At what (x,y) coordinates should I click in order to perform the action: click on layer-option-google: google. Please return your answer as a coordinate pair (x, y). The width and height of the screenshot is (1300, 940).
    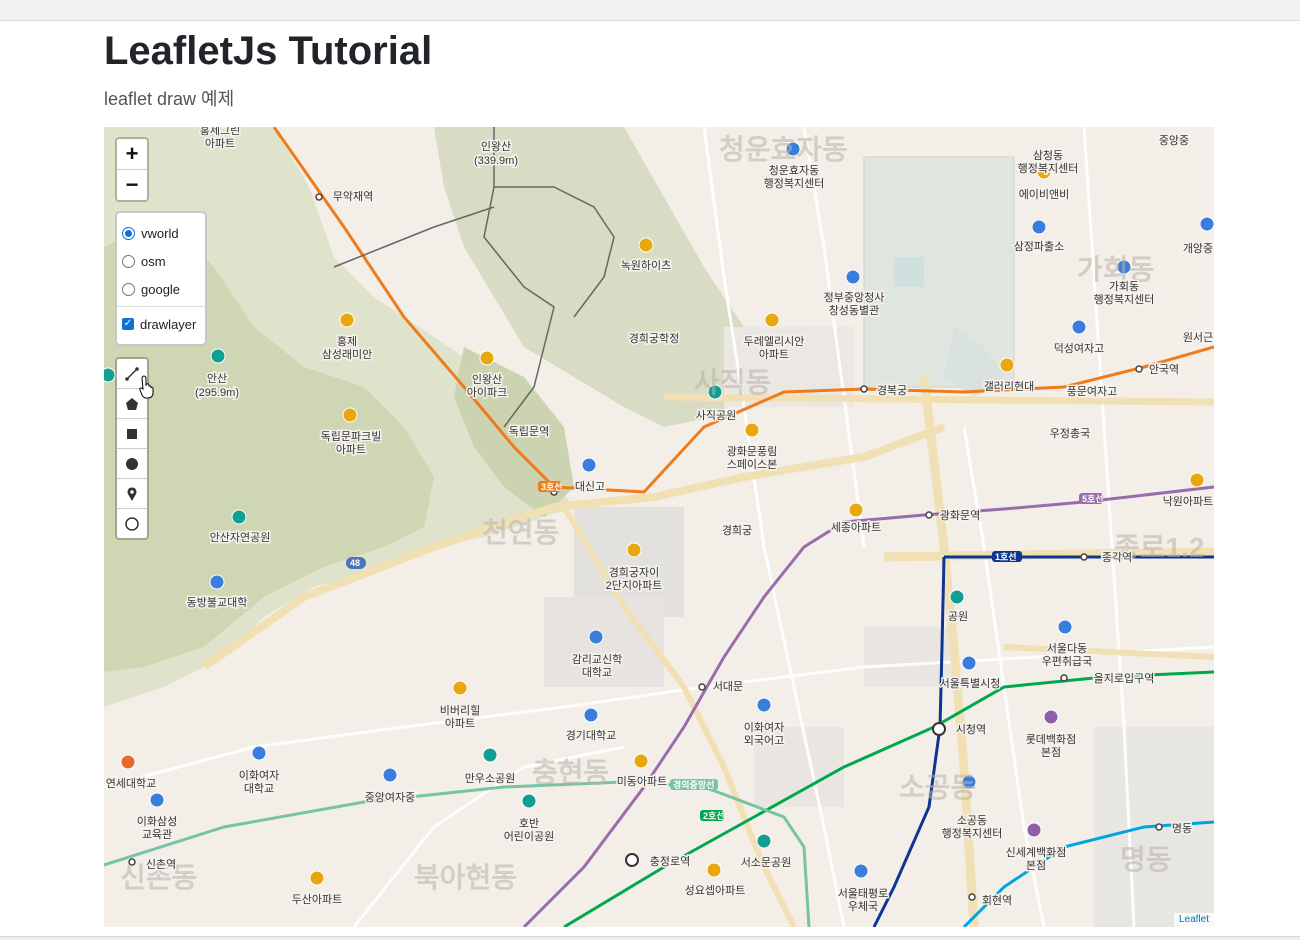
    Looking at the image, I should click on (161, 289).